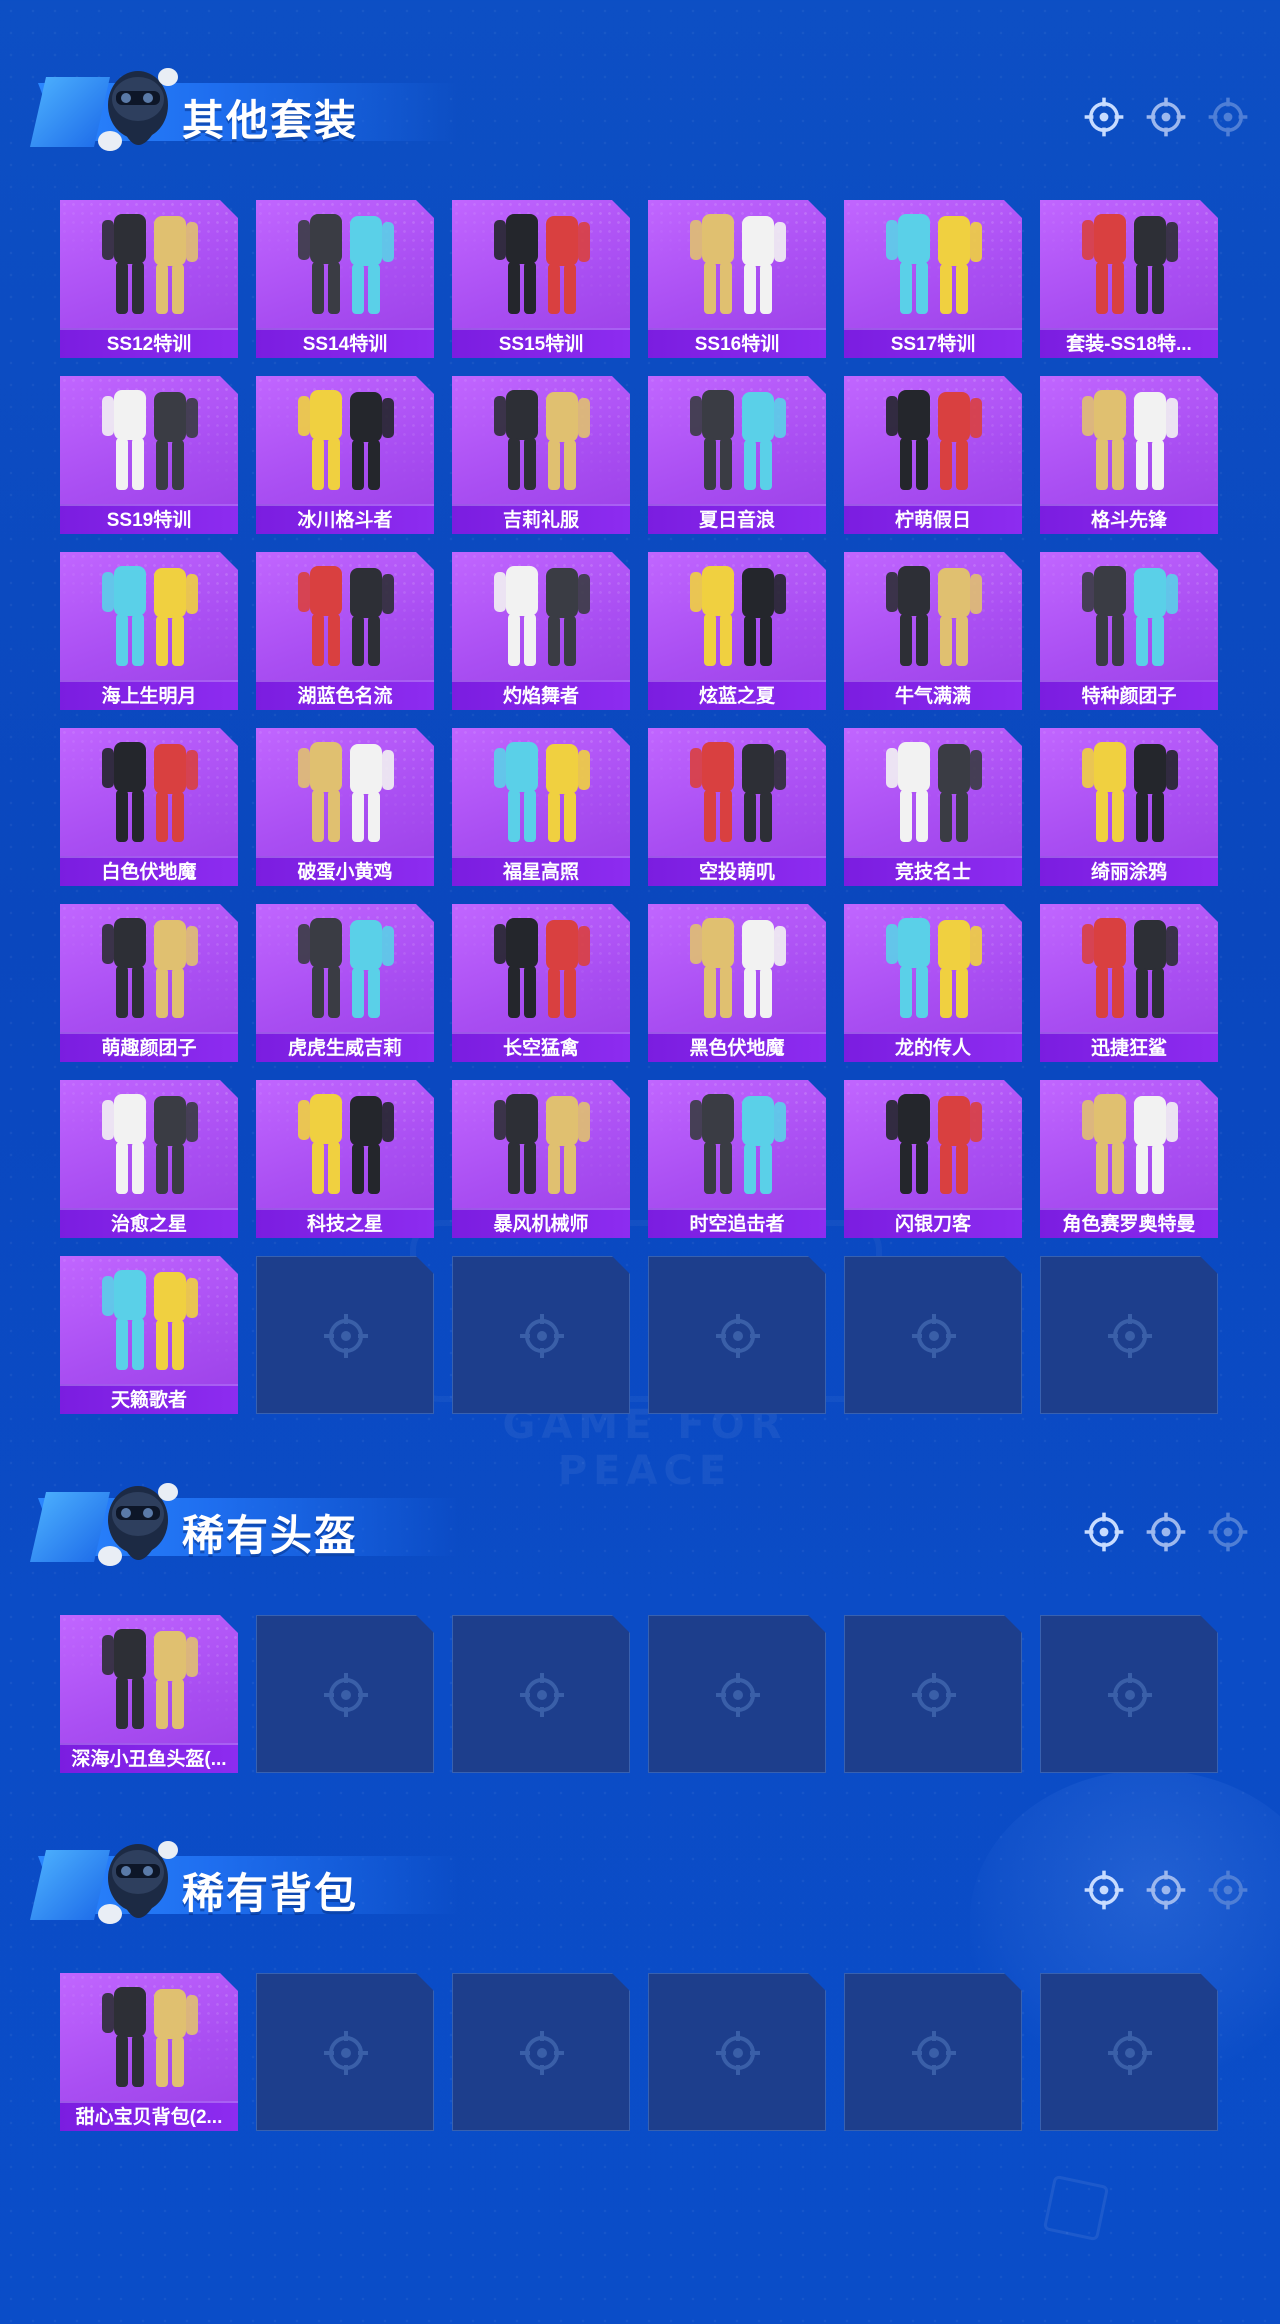 The image size is (1280, 2324). I want to click on item-card: 时空追击者, so click(737, 1159).